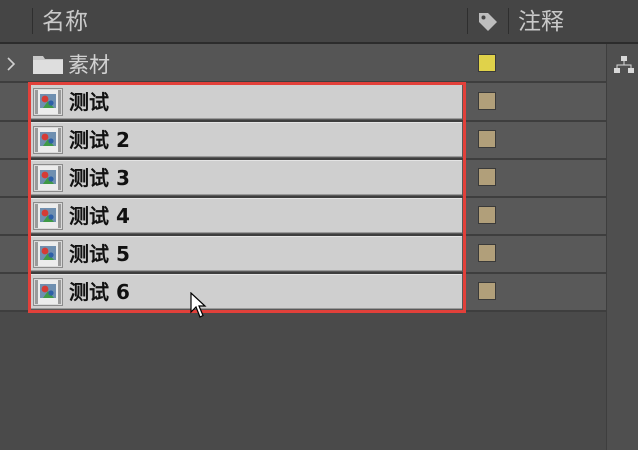 The width and height of the screenshot is (638, 450). What do you see at coordinates (541, 22) in the screenshot?
I see `comment-column-header: 注释` at bounding box center [541, 22].